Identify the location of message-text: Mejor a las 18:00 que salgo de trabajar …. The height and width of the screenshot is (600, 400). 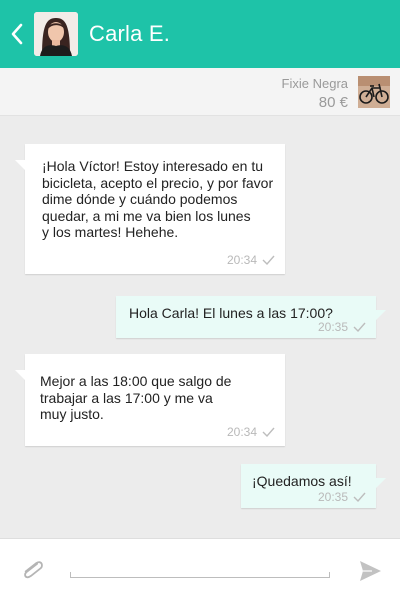
(136, 397).